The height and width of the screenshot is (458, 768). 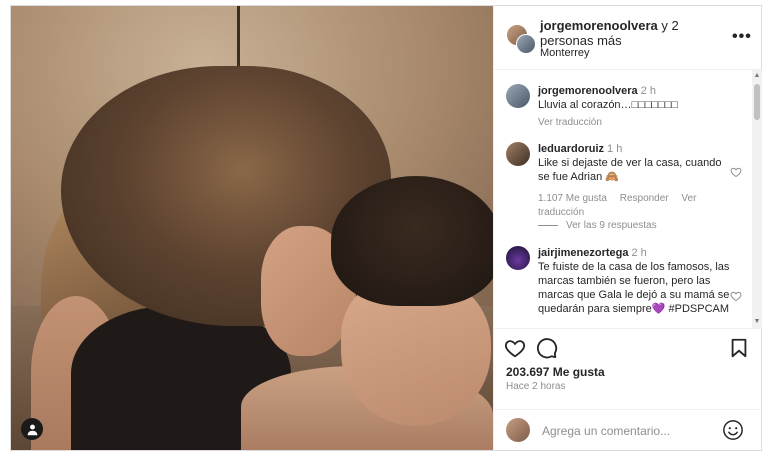 I want to click on collab-avatars, so click(x=521, y=39).